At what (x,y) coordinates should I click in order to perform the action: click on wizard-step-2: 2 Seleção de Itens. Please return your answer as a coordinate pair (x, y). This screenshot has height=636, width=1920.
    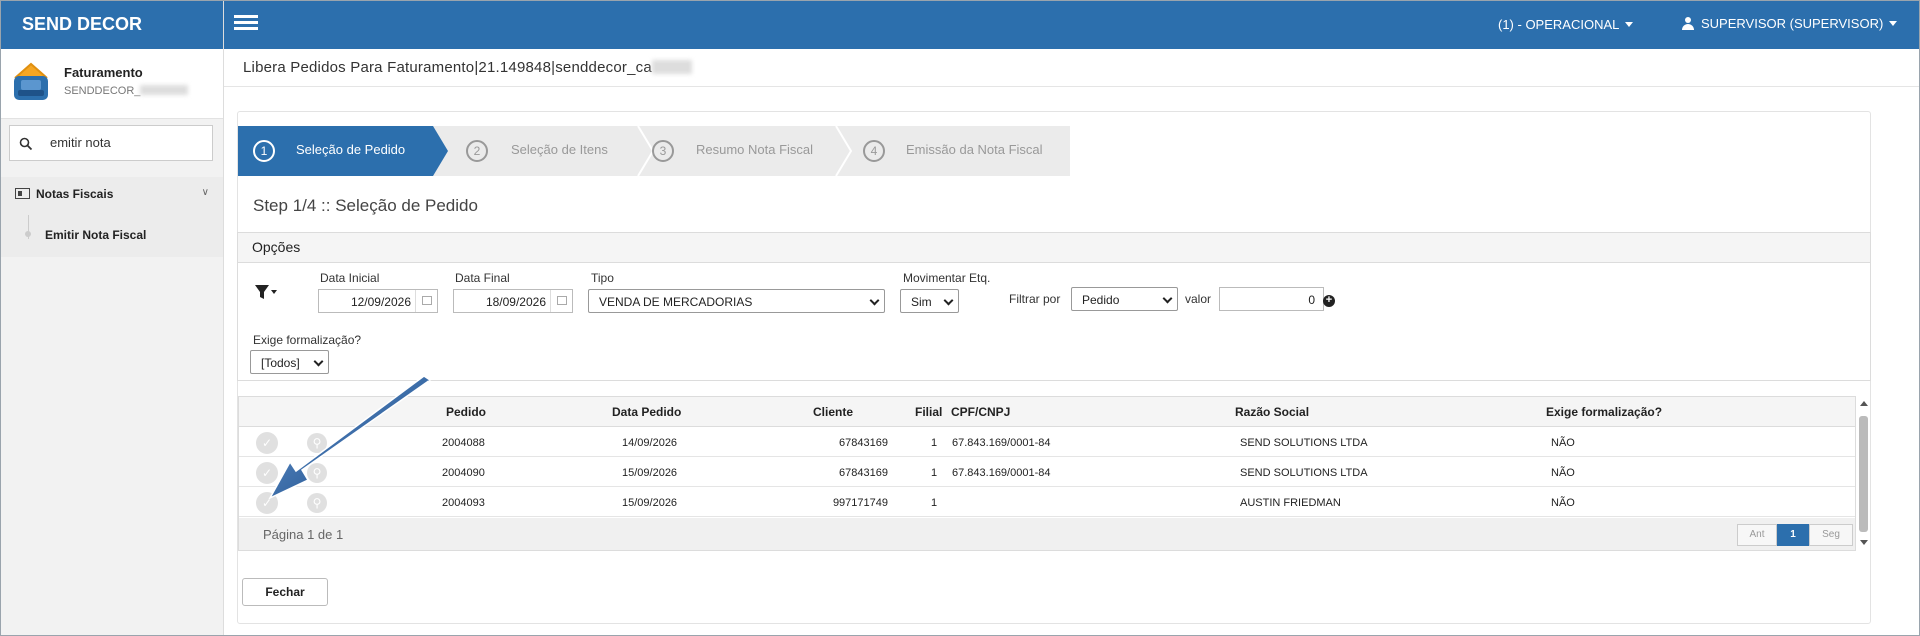
    Looking at the image, I should click on (543, 151).